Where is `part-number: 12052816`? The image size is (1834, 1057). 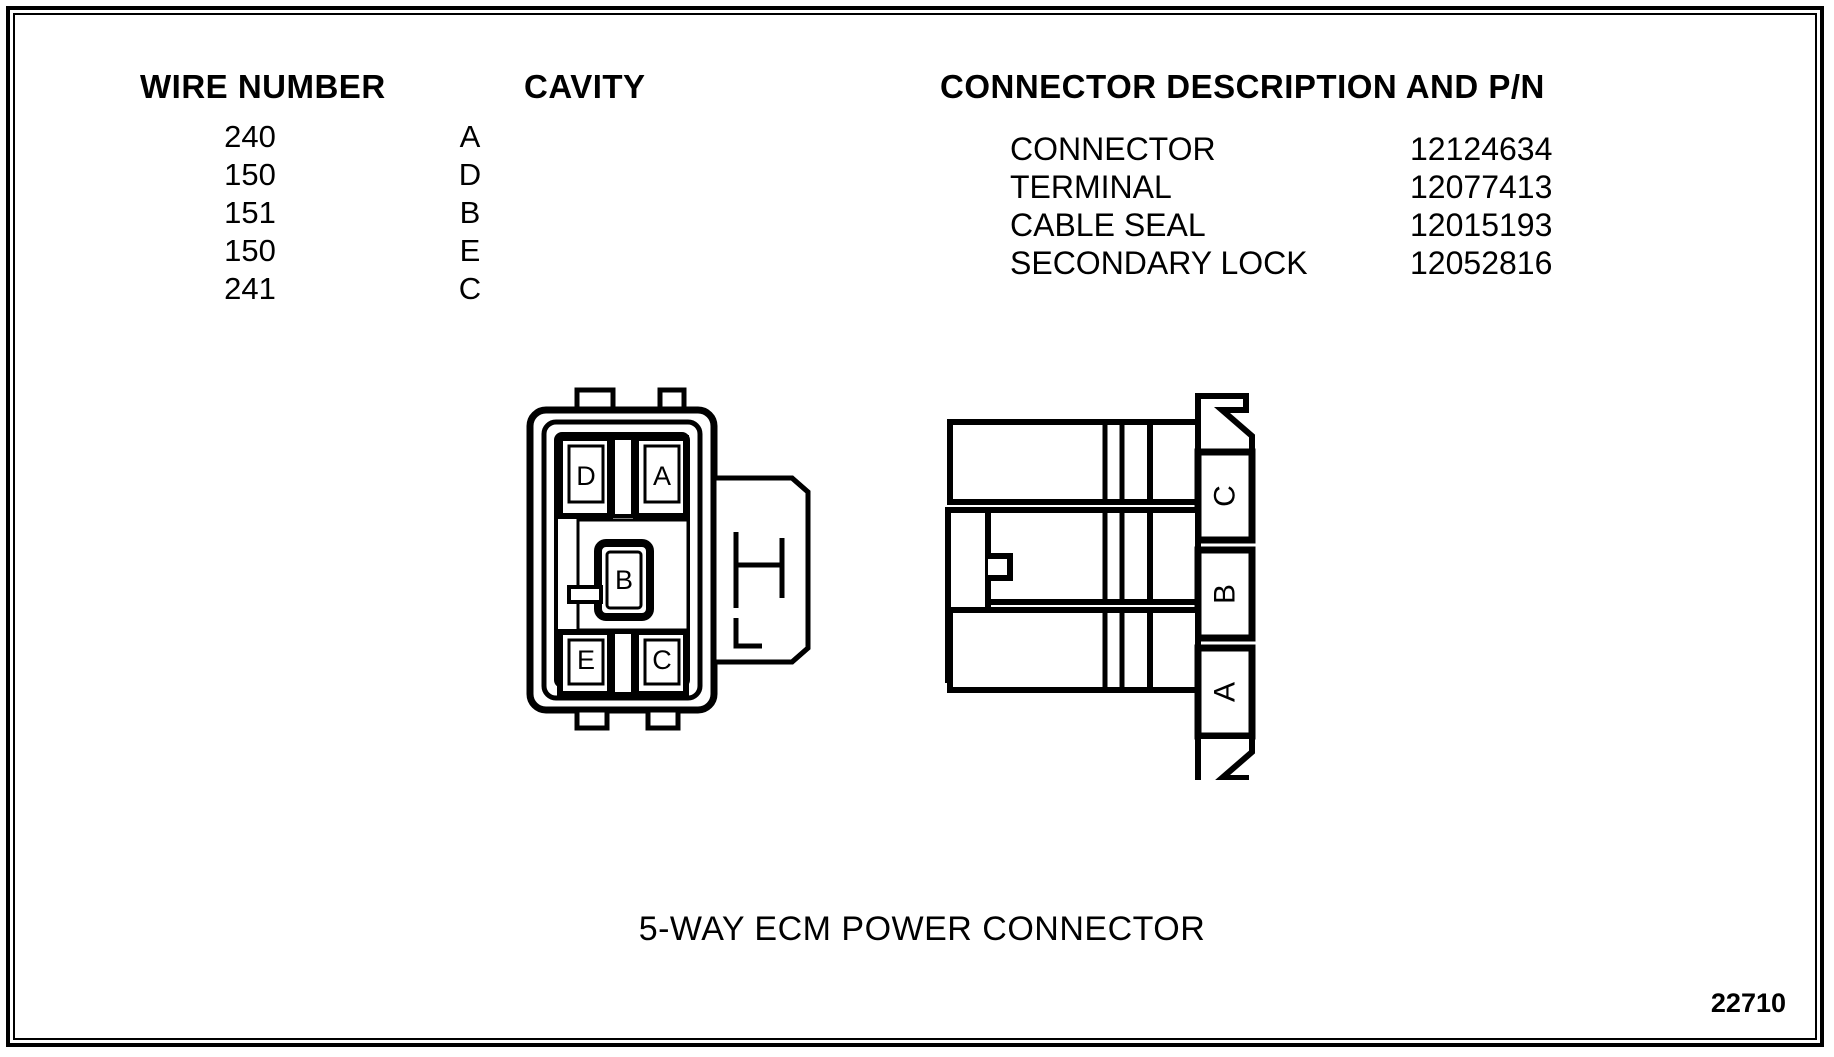
part-number: 12052816 is located at coordinates (1481, 263).